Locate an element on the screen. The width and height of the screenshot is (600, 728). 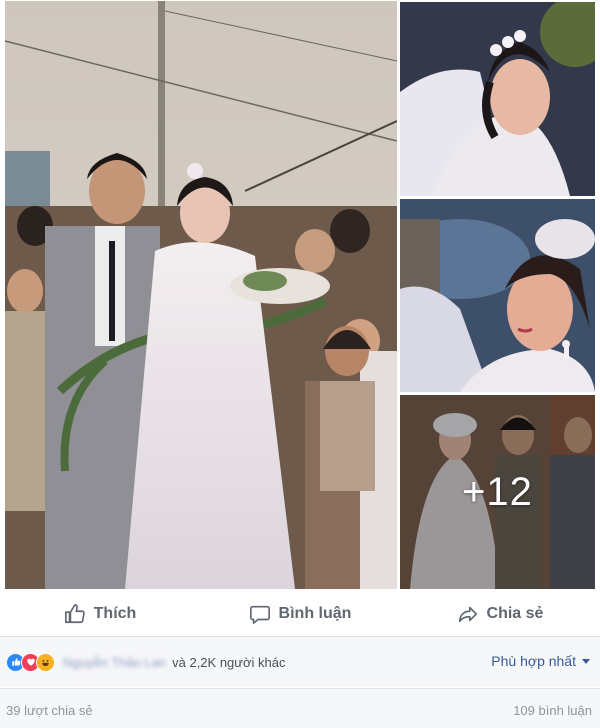
reactor-name: Nguyễn Thảo Lan is located at coordinates (114, 662).